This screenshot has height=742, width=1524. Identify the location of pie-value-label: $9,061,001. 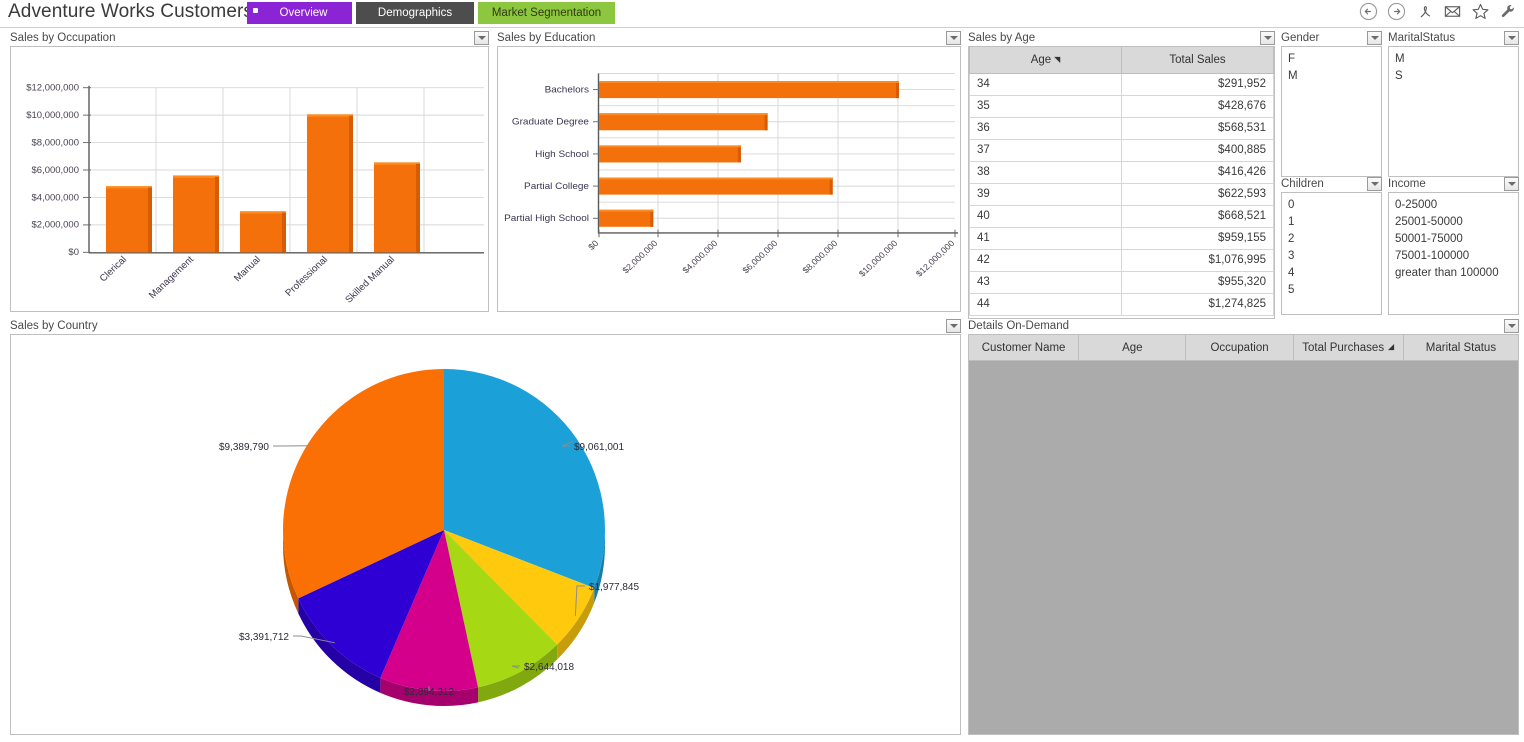
(599, 447).